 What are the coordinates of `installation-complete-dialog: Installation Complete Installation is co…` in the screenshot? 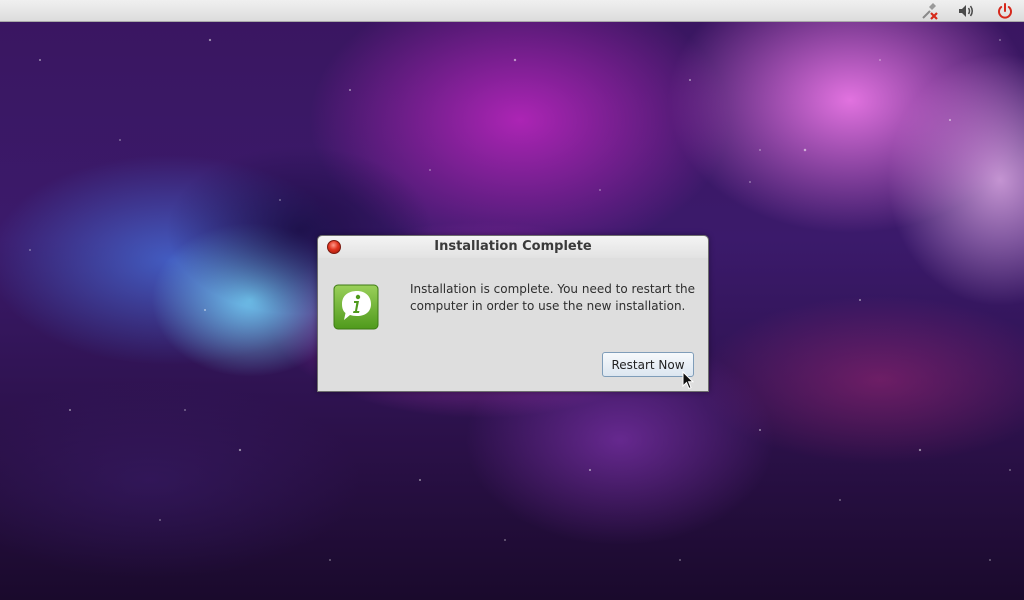 It's located at (513, 313).